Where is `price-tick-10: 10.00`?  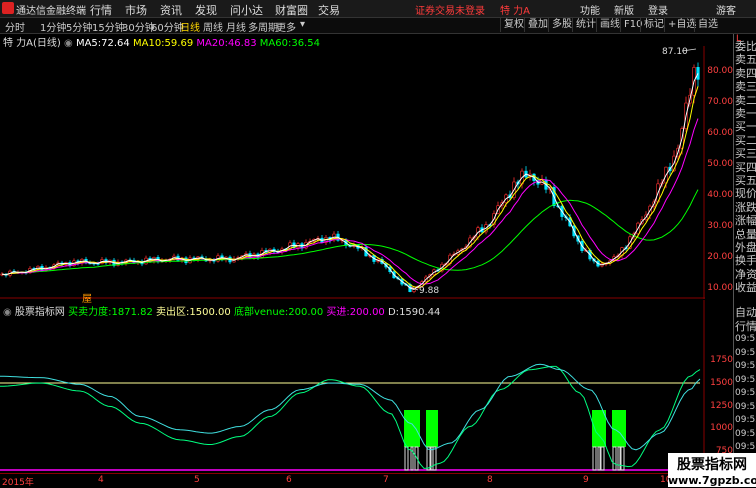 price-tick-10: 10.00 is located at coordinates (720, 288).